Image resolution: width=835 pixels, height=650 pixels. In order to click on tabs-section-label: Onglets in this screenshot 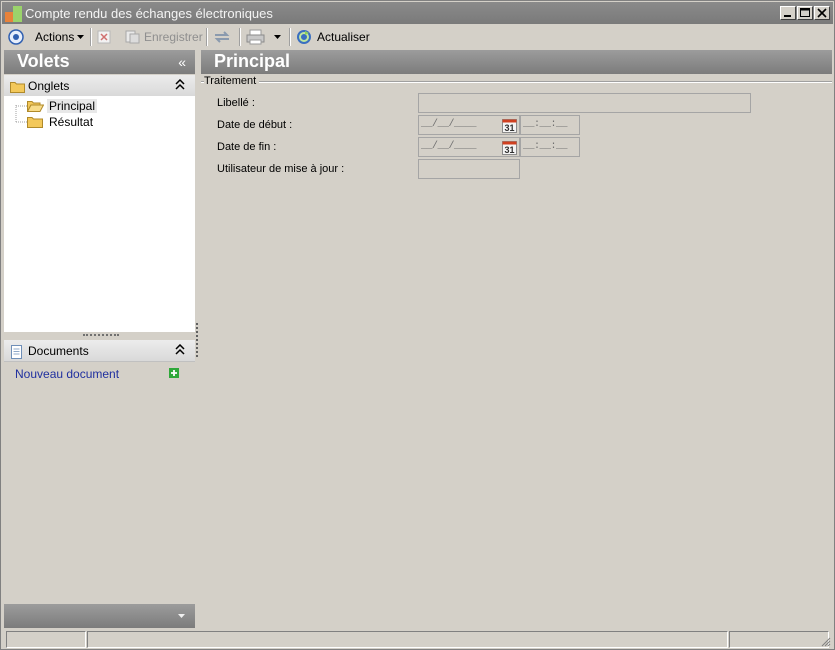, I will do `click(49, 86)`.